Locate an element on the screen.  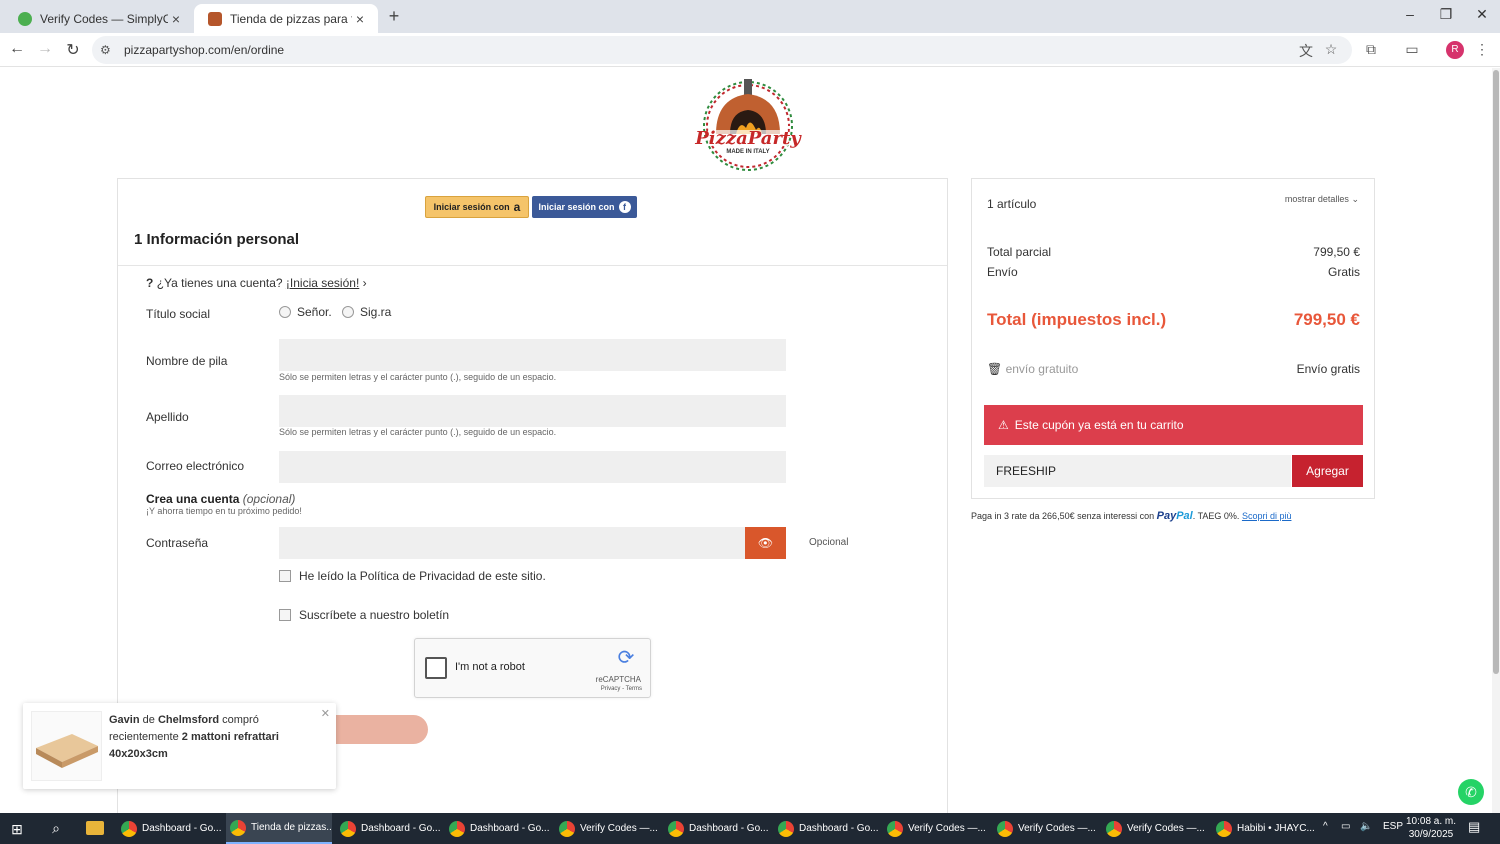
email-field is located at coordinates (532, 467).